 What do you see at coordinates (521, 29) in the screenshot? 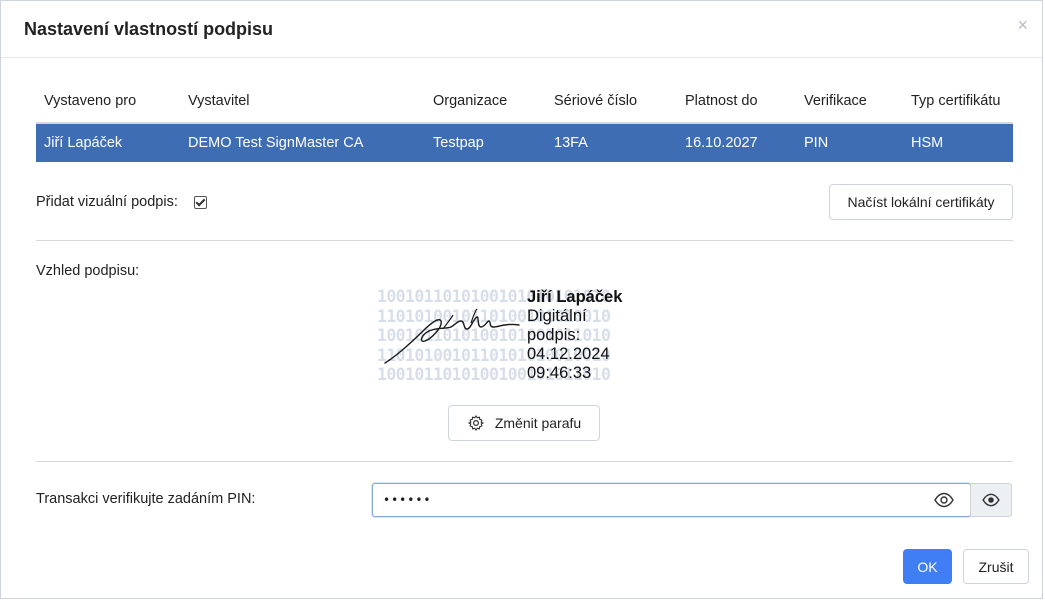
I see `dialog-header: Nastavení vlastností podpisu ×` at bounding box center [521, 29].